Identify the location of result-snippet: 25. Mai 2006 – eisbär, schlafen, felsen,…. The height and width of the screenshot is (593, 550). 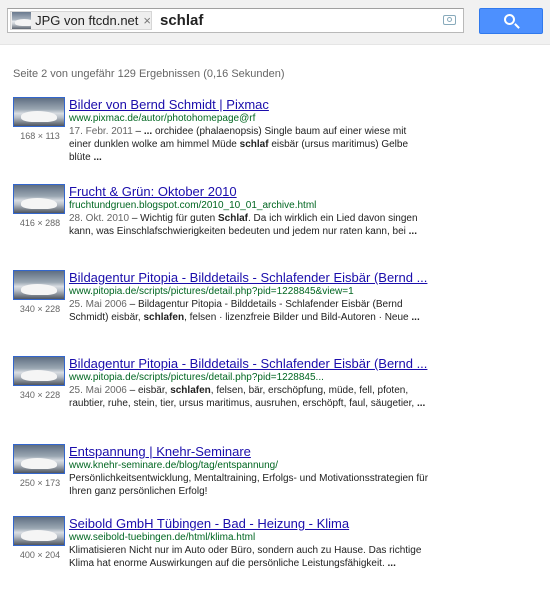
(249, 397).